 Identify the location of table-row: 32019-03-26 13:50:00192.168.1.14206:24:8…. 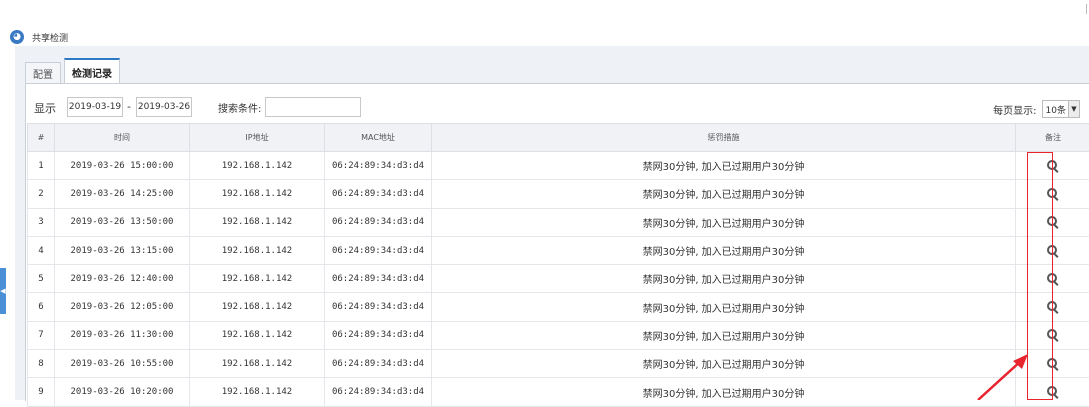
(558, 222).